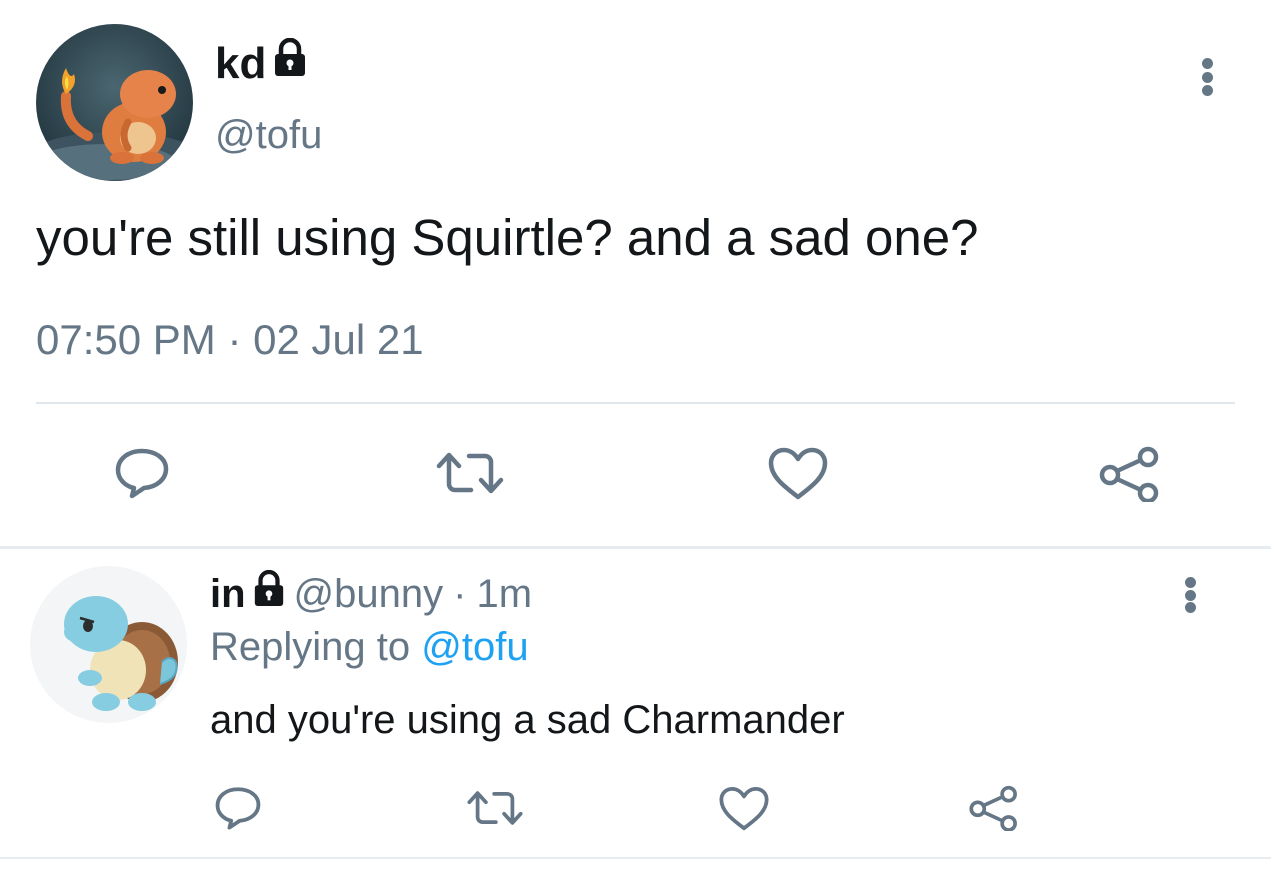 The height and width of the screenshot is (885, 1271). Describe the element at coordinates (527, 720) in the screenshot. I see `reply-text: and you're using a sad Charmander` at that location.